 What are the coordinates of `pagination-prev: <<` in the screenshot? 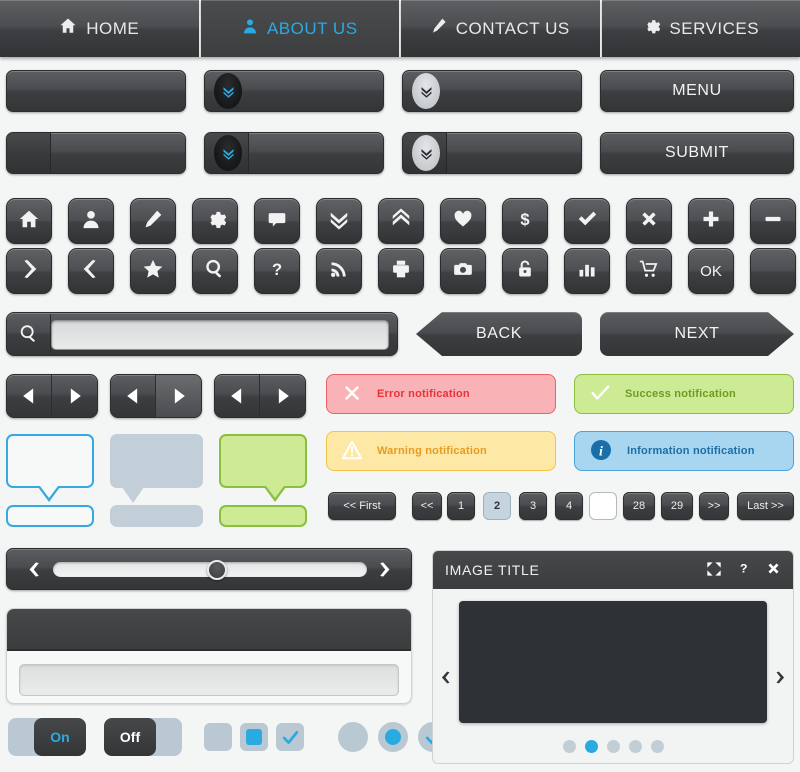 It's located at (427, 506).